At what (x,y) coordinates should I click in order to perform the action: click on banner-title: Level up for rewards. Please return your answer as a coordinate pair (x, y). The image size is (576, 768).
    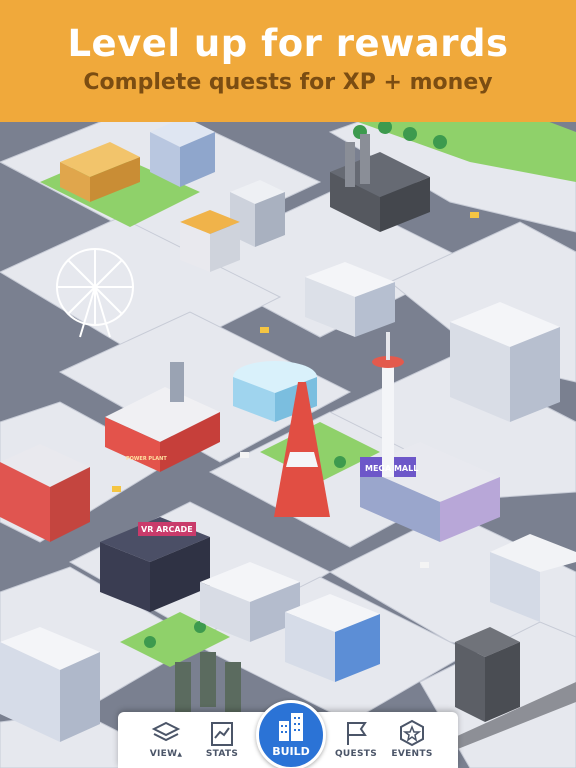
    Looking at the image, I should click on (288, 43).